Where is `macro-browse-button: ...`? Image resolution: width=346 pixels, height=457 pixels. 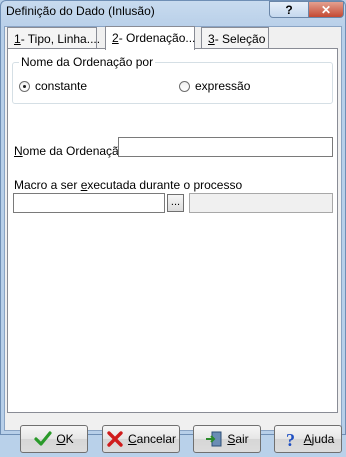 macro-browse-button: ... is located at coordinates (175, 203).